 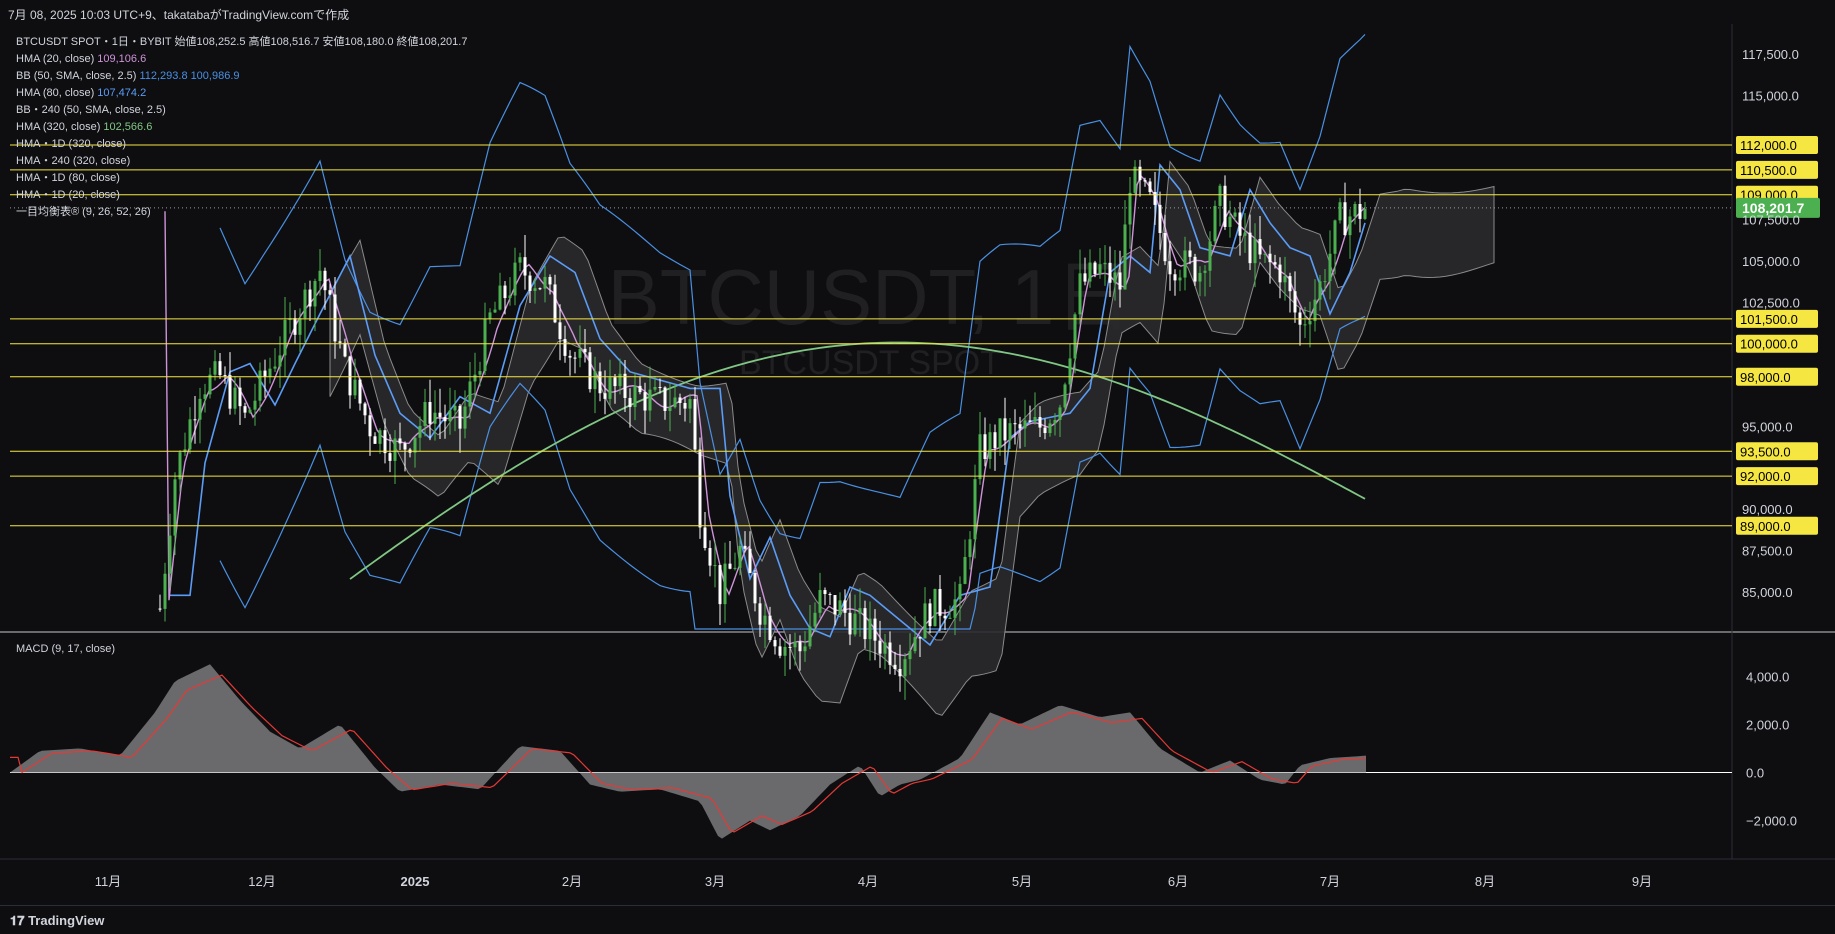 What do you see at coordinates (241, 212) in the screenshot?
I see `legend-item: 一目均衡表® (9, 26, 52, 26)` at bounding box center [241, 212].